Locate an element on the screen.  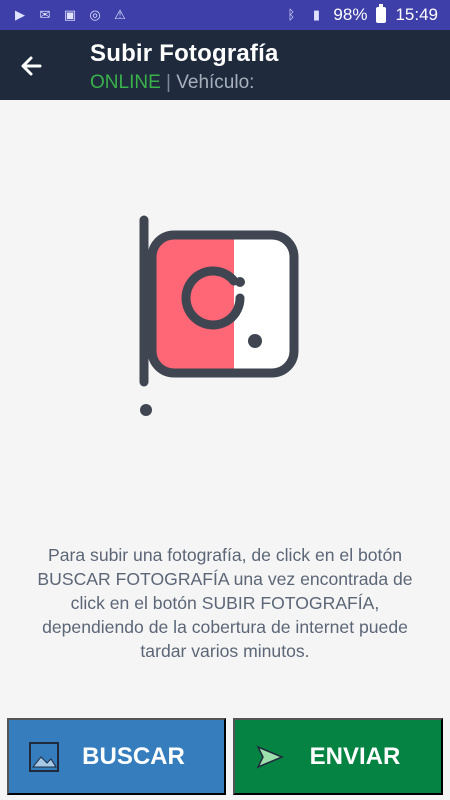
page-title: Subir Fotografía is located at coordinates (184, 53).